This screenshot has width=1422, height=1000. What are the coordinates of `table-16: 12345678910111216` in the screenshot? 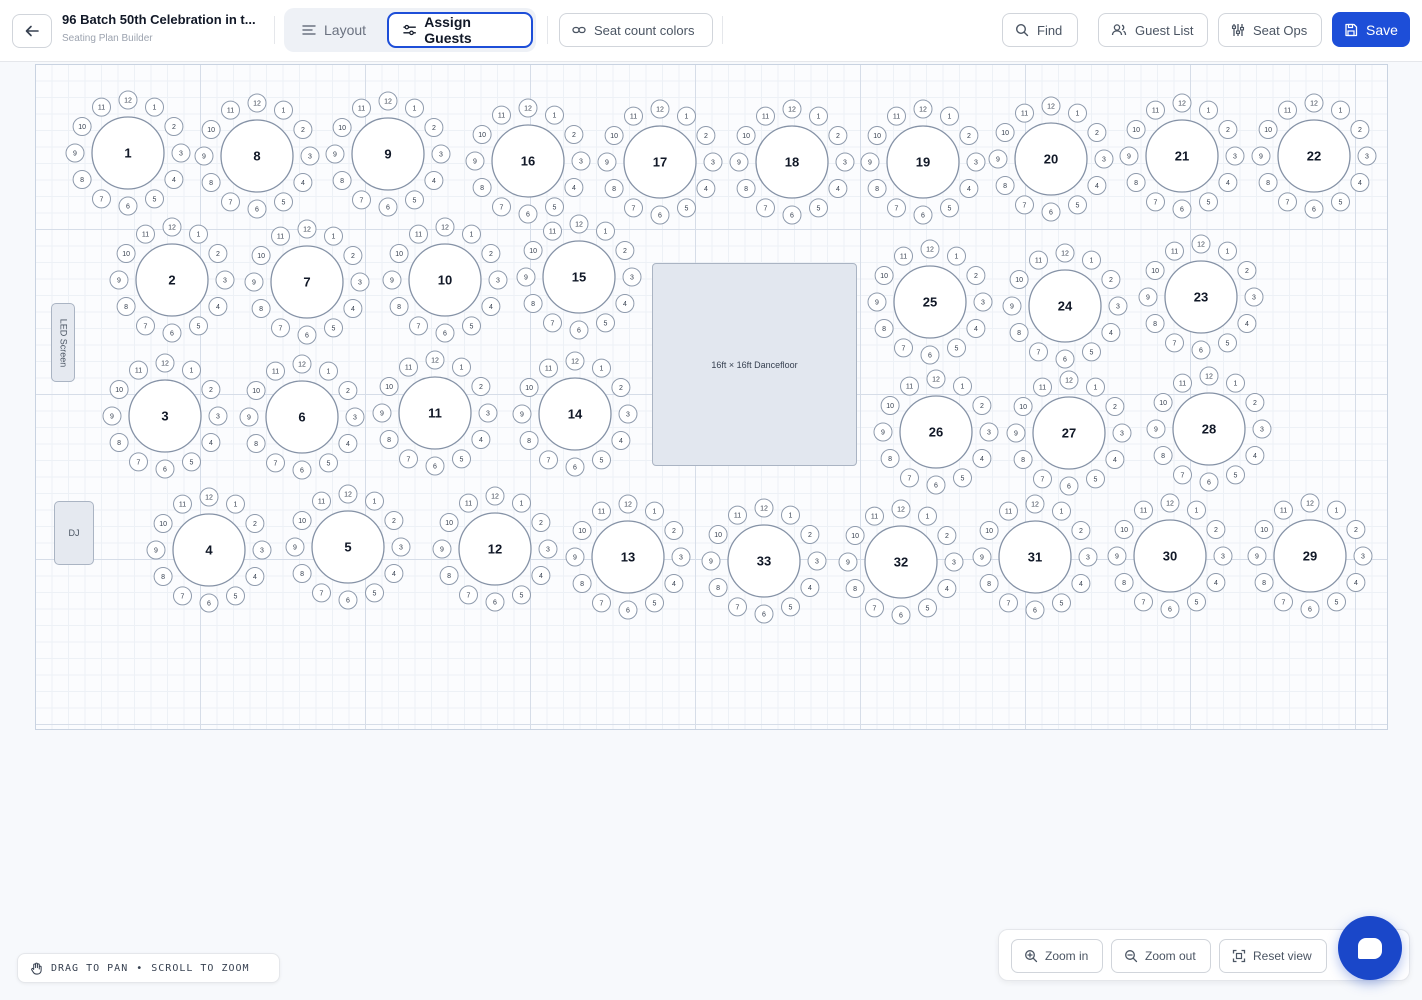 It's located at (528, 161).